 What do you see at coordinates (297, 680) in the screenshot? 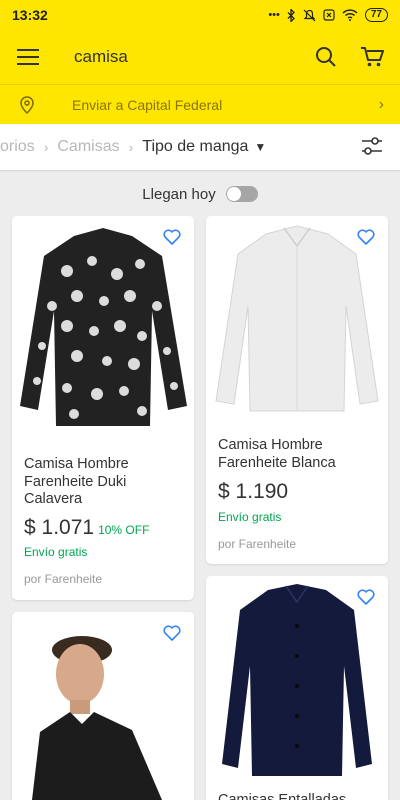
I see `product-image-navy-shirt` at bounding box center [297, 680].